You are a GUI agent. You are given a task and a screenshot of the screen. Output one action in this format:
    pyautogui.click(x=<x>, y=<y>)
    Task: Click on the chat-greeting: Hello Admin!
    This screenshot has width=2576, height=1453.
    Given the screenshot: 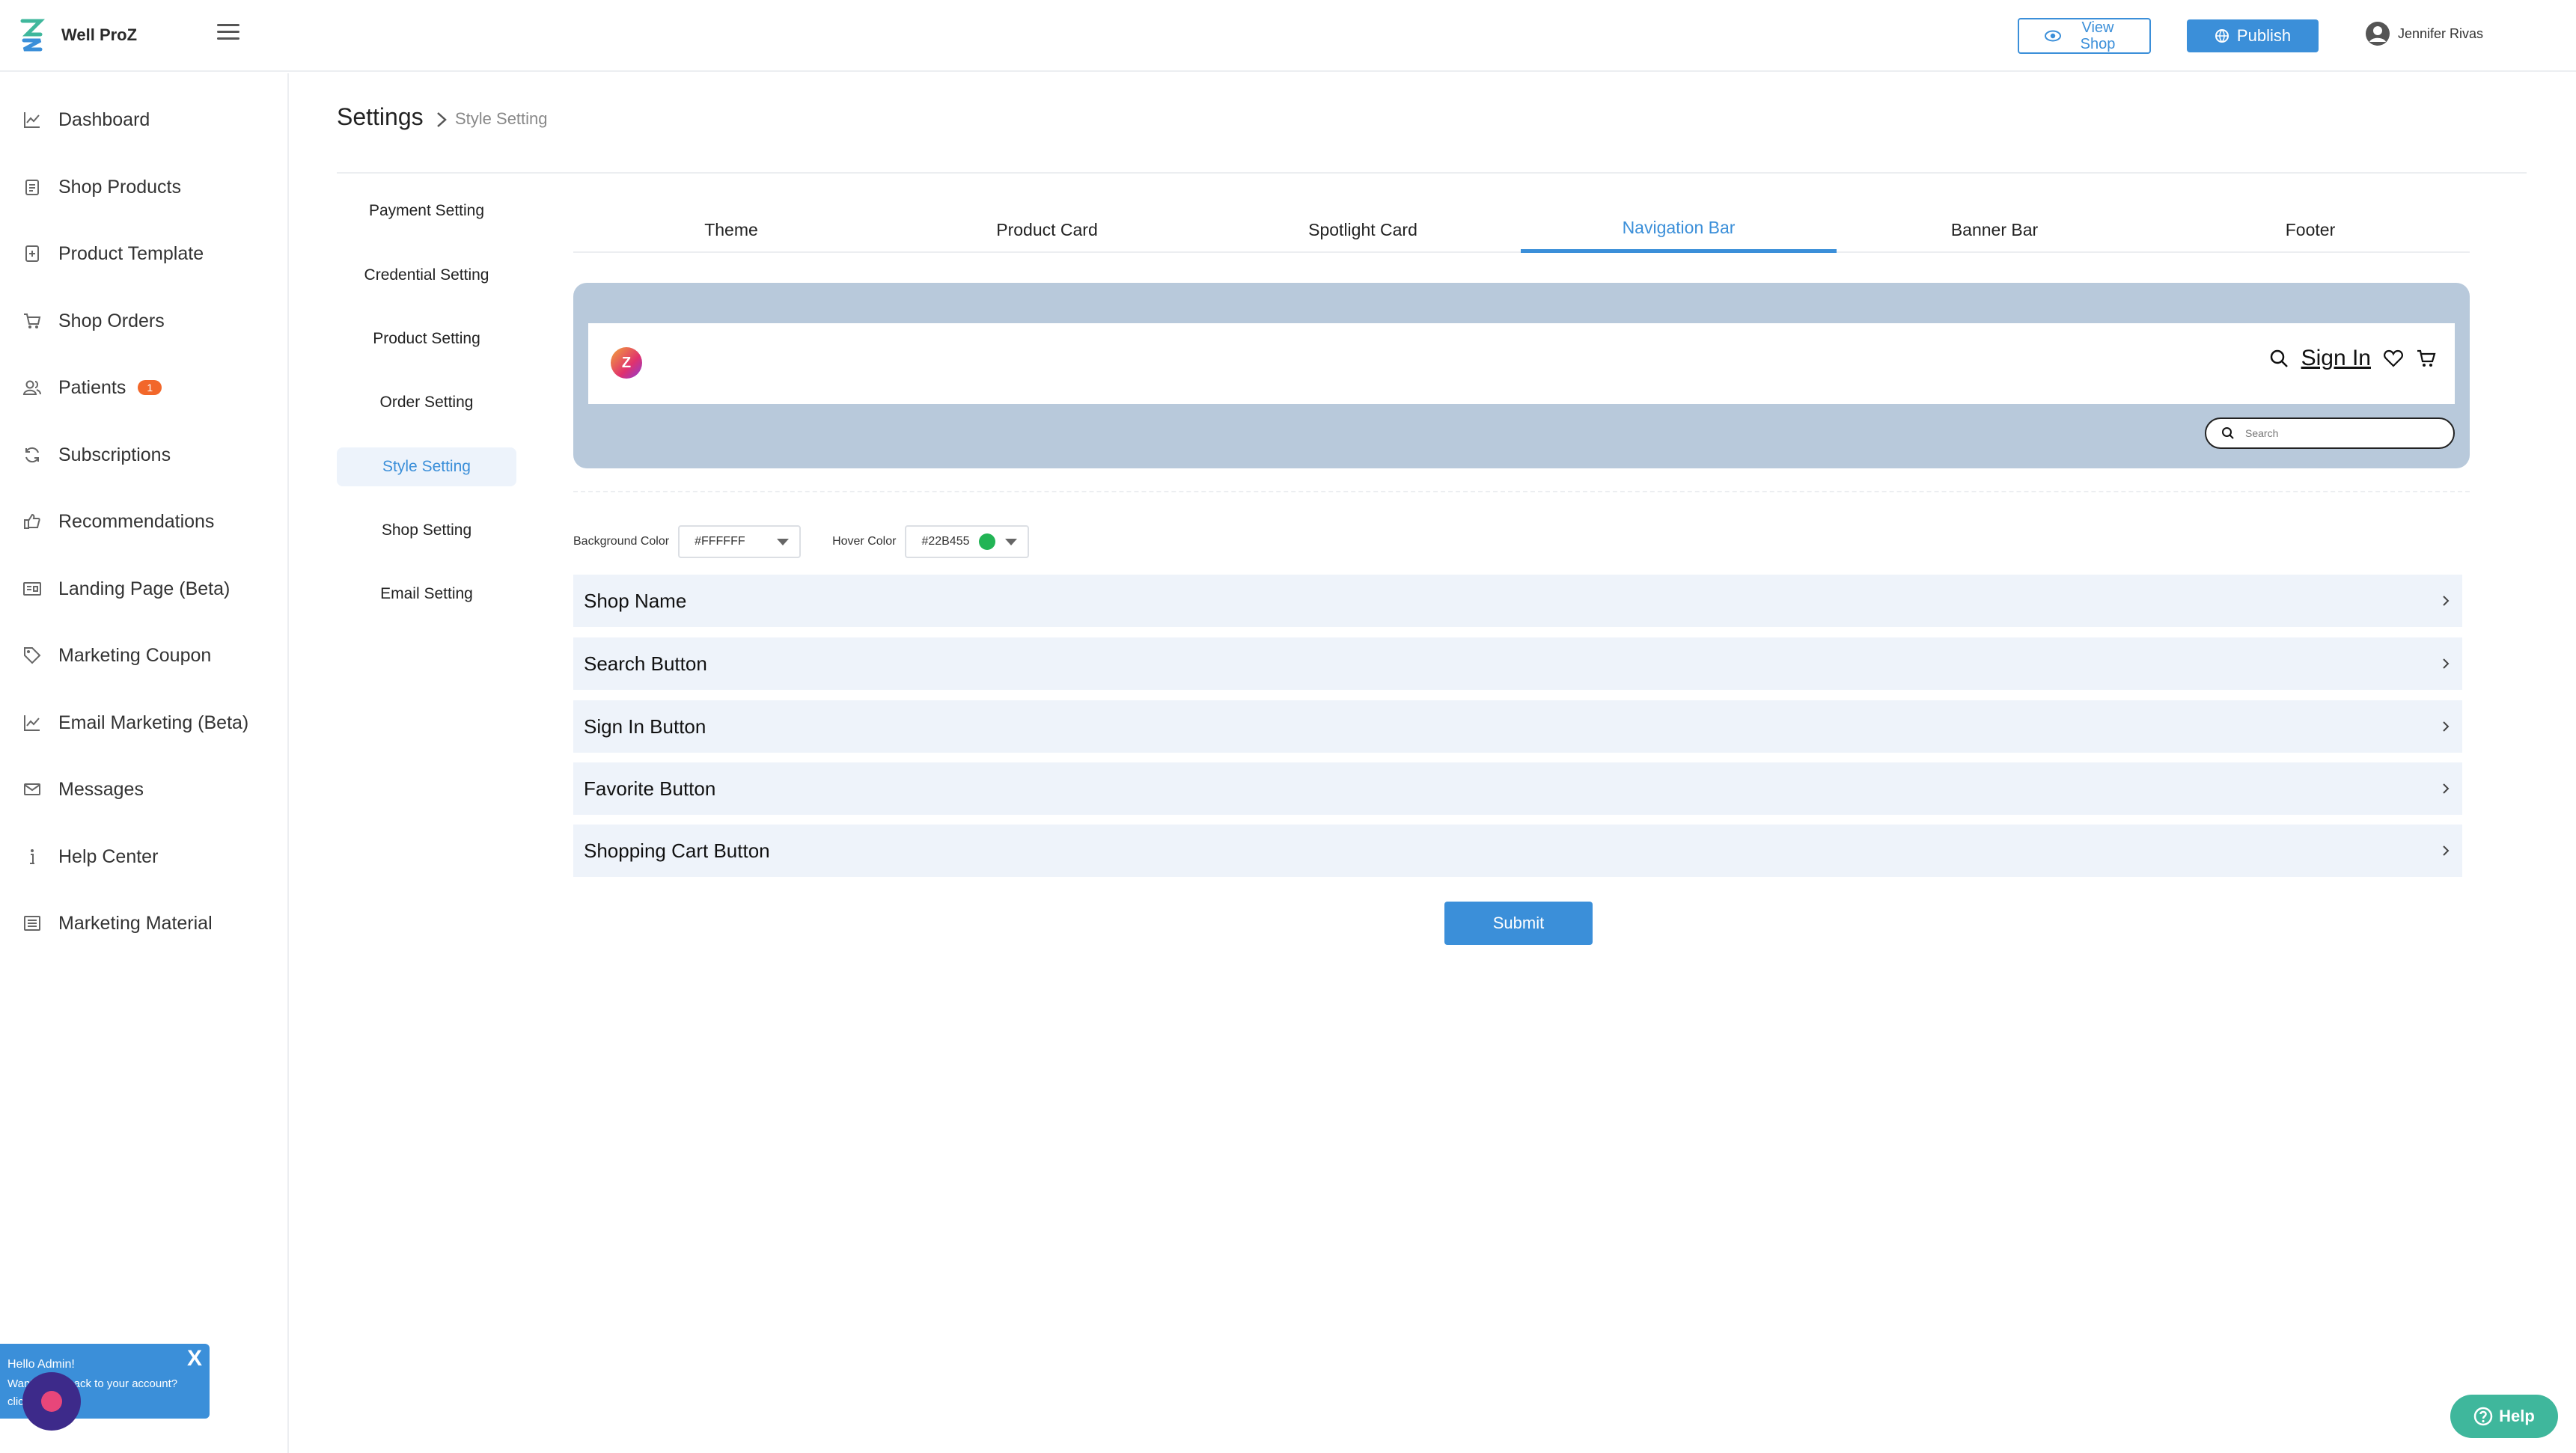 What is the action you would take?
    pyautogui.click(x=41, y=1364)
    